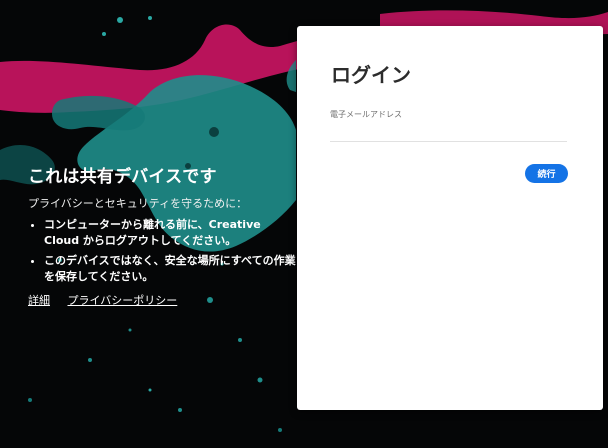 The width and height of the screenshot is (608, 448). What do you see at coordinates (170, 269) in the screenshot?
I see `bullet-save-work: このデバイスではなく、安全な場所にすべての作業を保存してください。` at bounding box center [170, 269].